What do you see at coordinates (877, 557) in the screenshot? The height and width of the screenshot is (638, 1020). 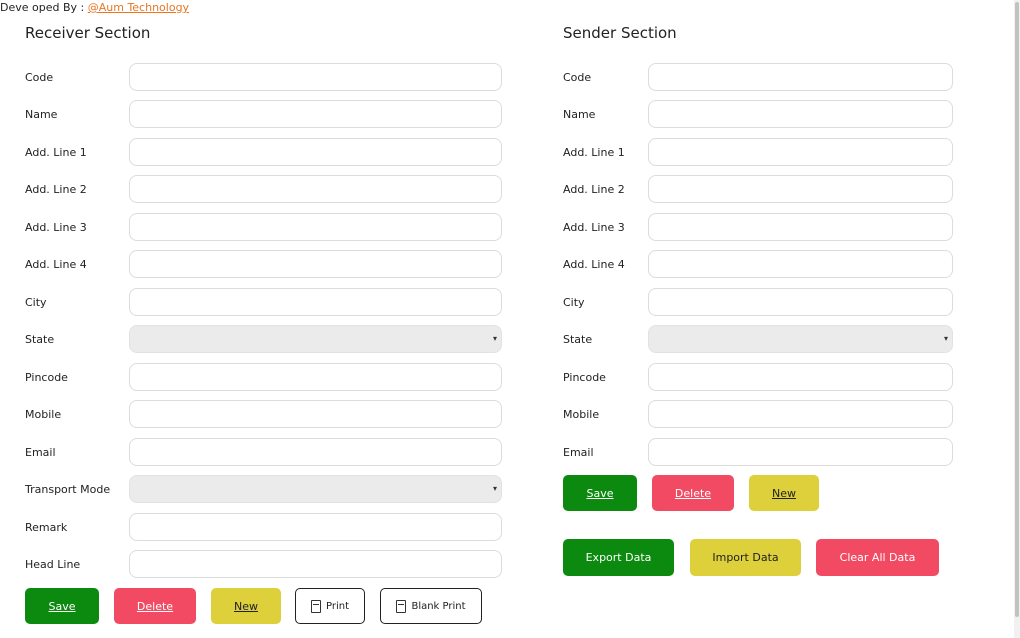 I see `clear-all-data-button: Clear All Data` at bounding box center [877, 557].